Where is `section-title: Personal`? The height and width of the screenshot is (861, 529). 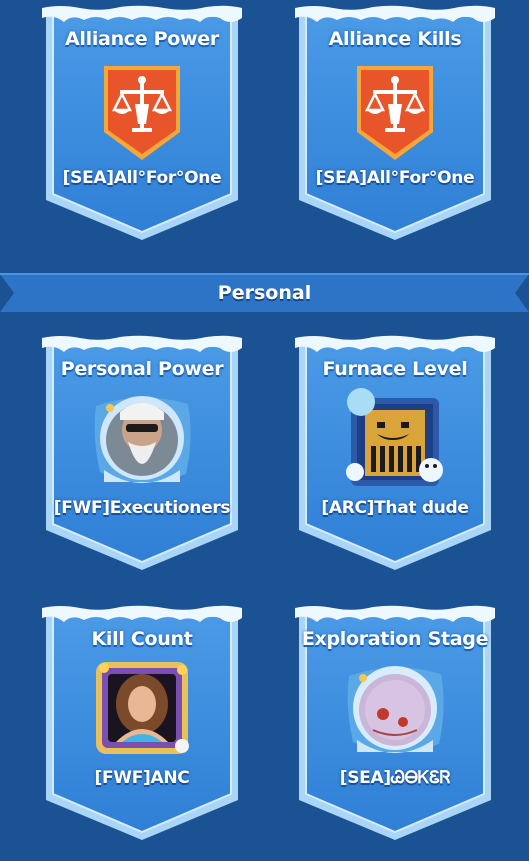
section-title: Personal is located at coordinates (264, 293).